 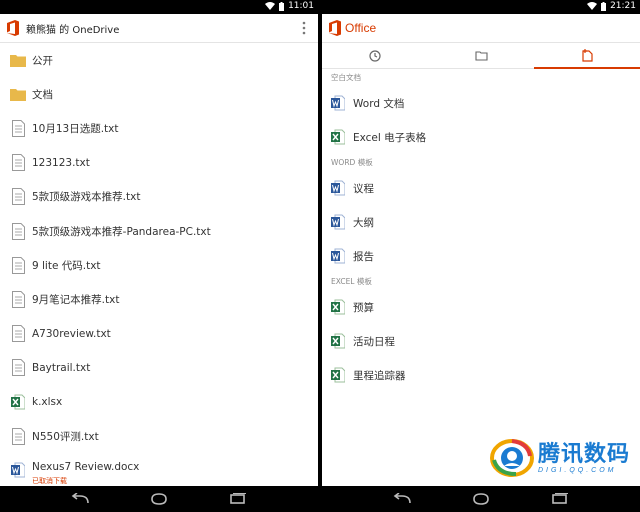 I want to click on template-item: 大纲, so click(x=481, y=222).